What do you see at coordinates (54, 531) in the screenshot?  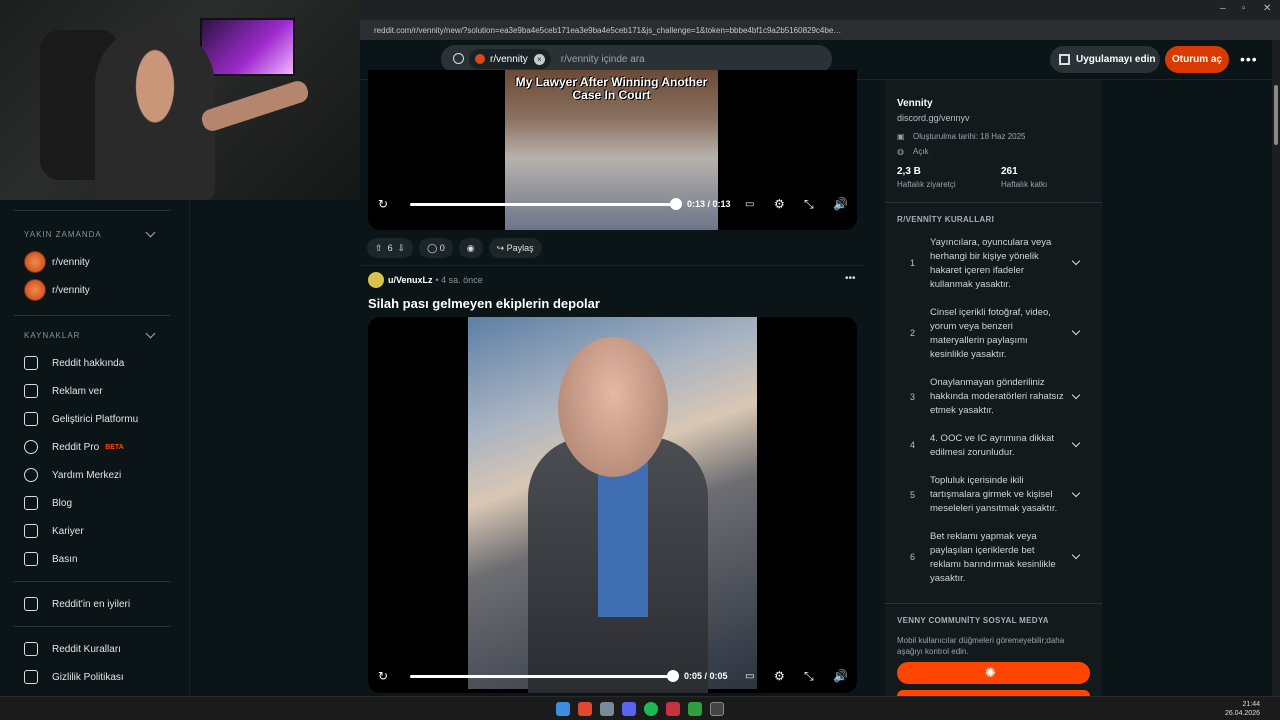 I see `sidebar-item-careers: Kariyer` at bounding box center [54, 531].